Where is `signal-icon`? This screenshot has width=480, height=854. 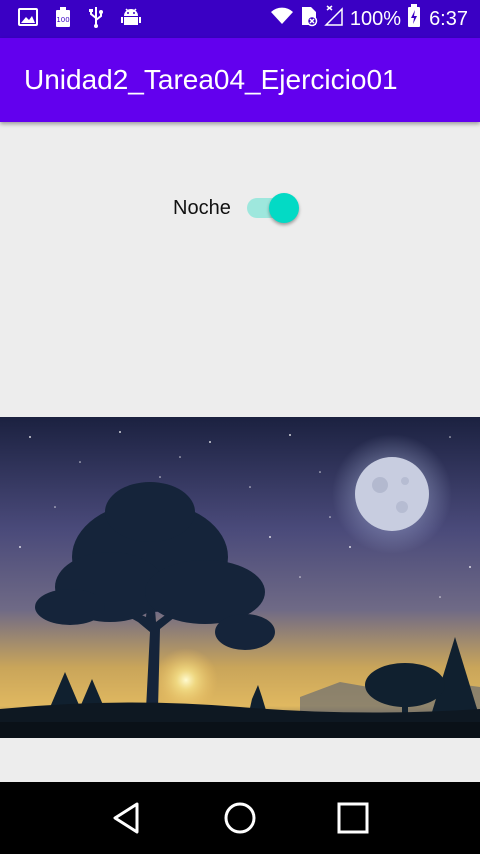 signal-icon is located at coordinates (334, 19).